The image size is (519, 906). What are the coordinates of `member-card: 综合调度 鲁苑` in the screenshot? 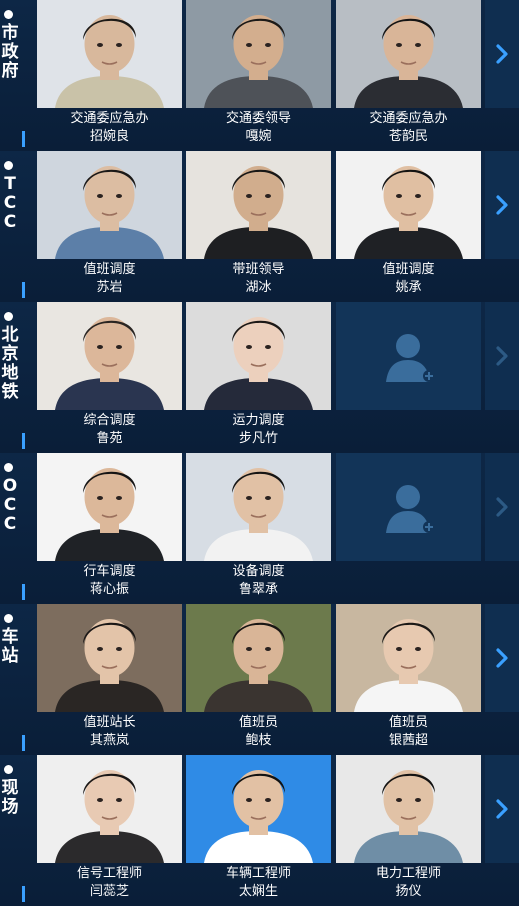 It's located at (109, 377).